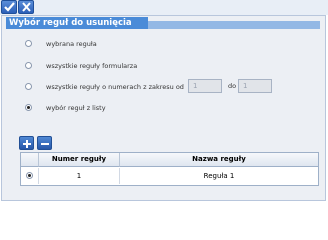  I want to click on table-row-select-cell, so click(30, 176).